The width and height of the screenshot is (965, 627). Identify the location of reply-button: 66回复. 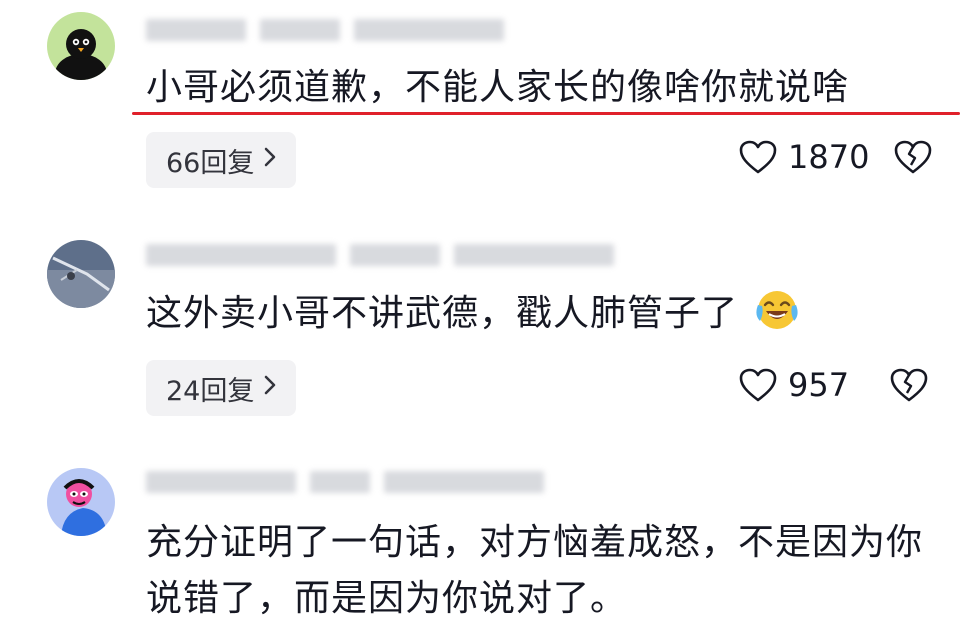
(221, 160).